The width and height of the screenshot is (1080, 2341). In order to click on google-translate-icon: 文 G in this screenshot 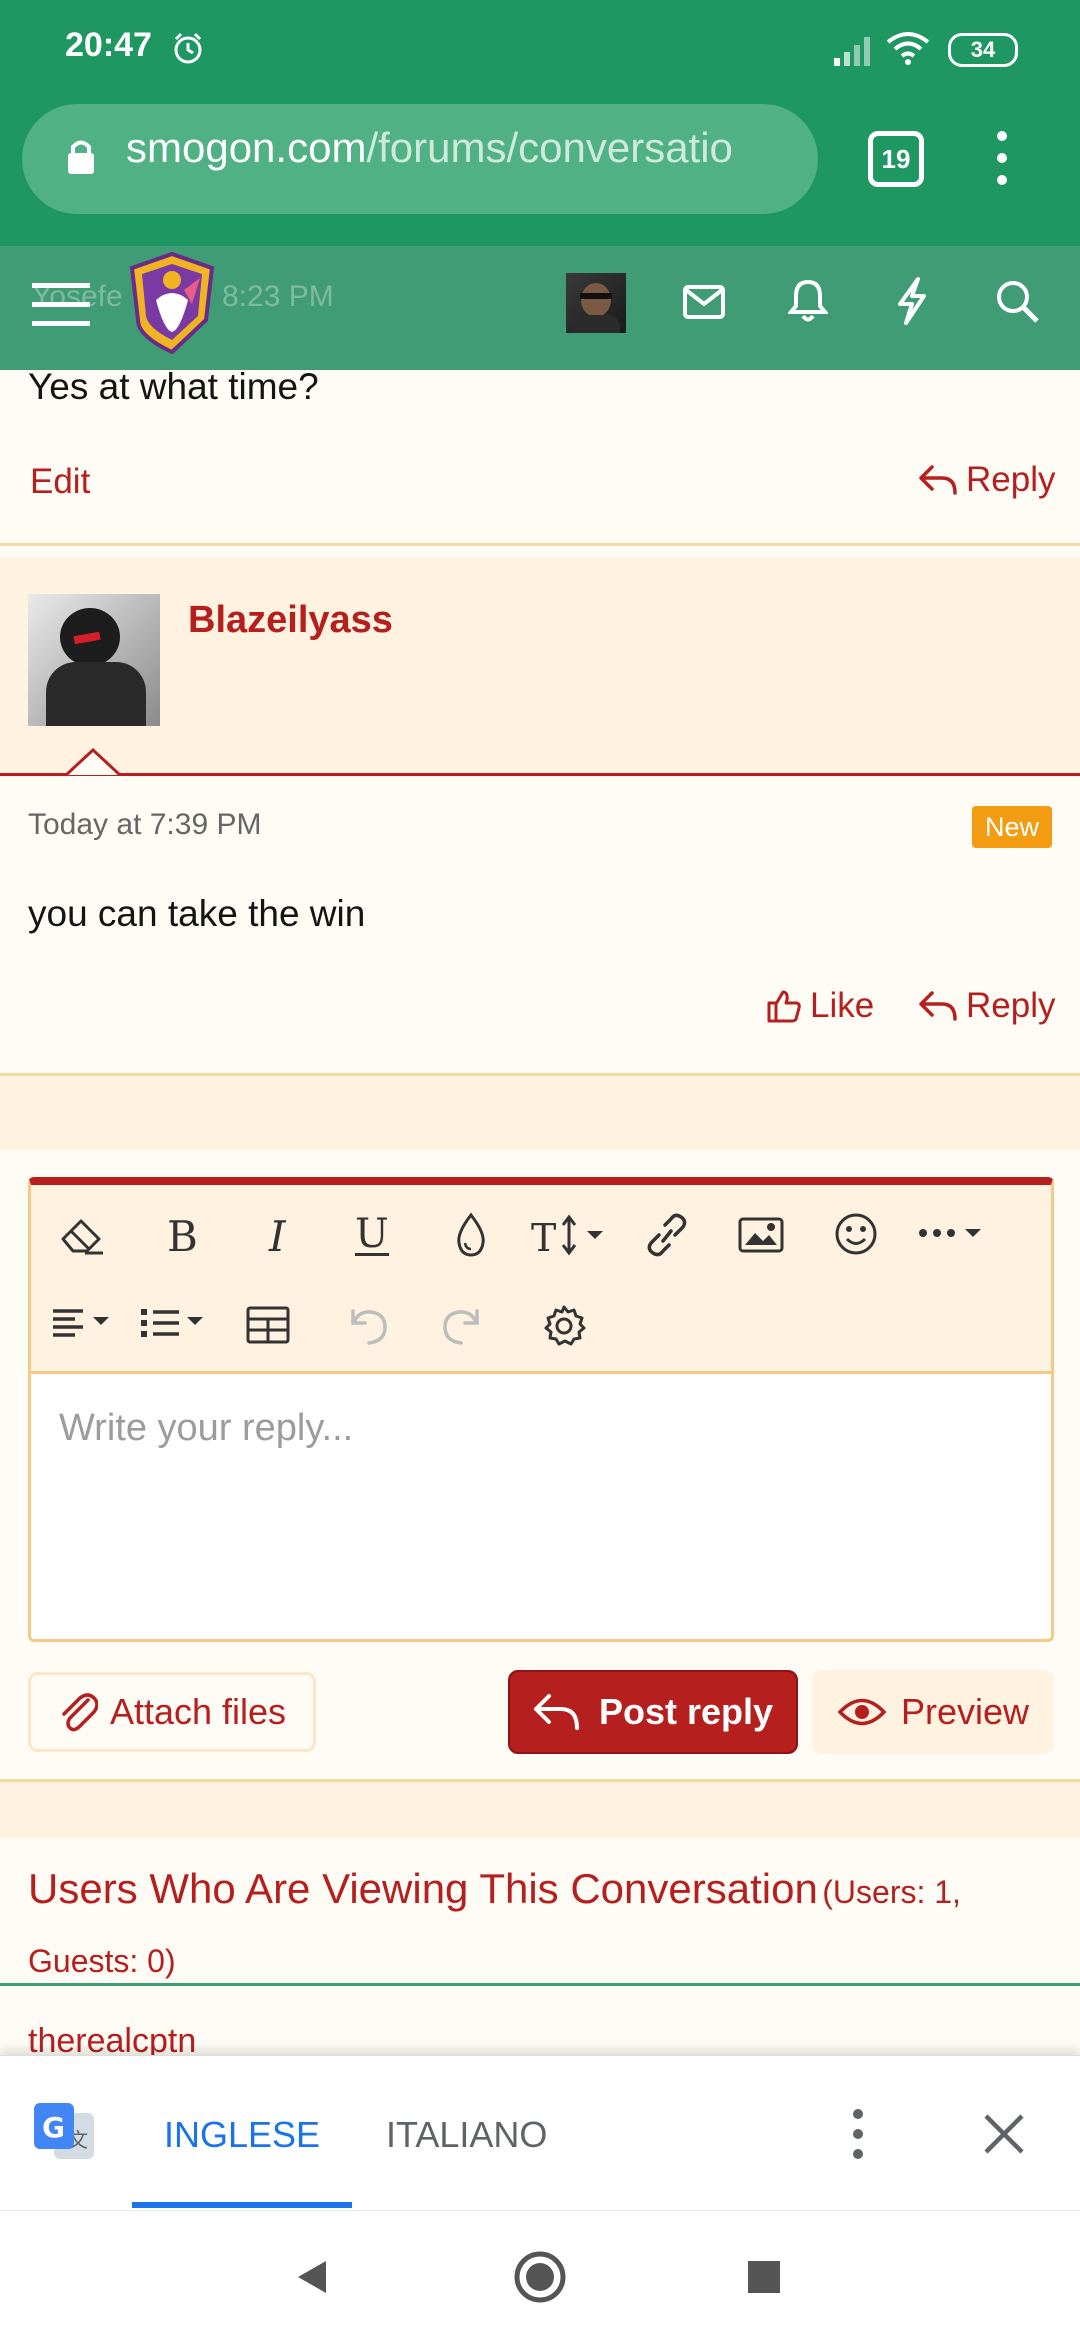, I will do `click(64, 2133)`.